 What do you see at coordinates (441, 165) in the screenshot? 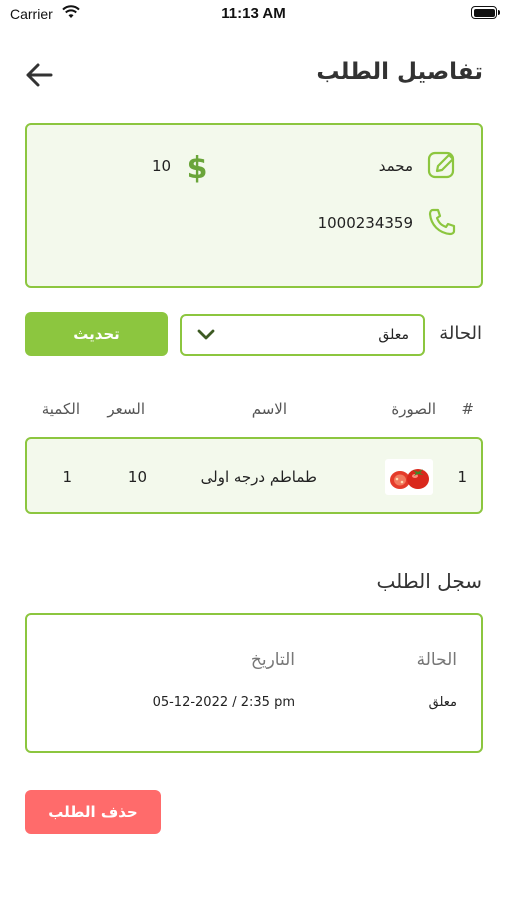
I see `edit-icon` at bounding box center [441, 165].